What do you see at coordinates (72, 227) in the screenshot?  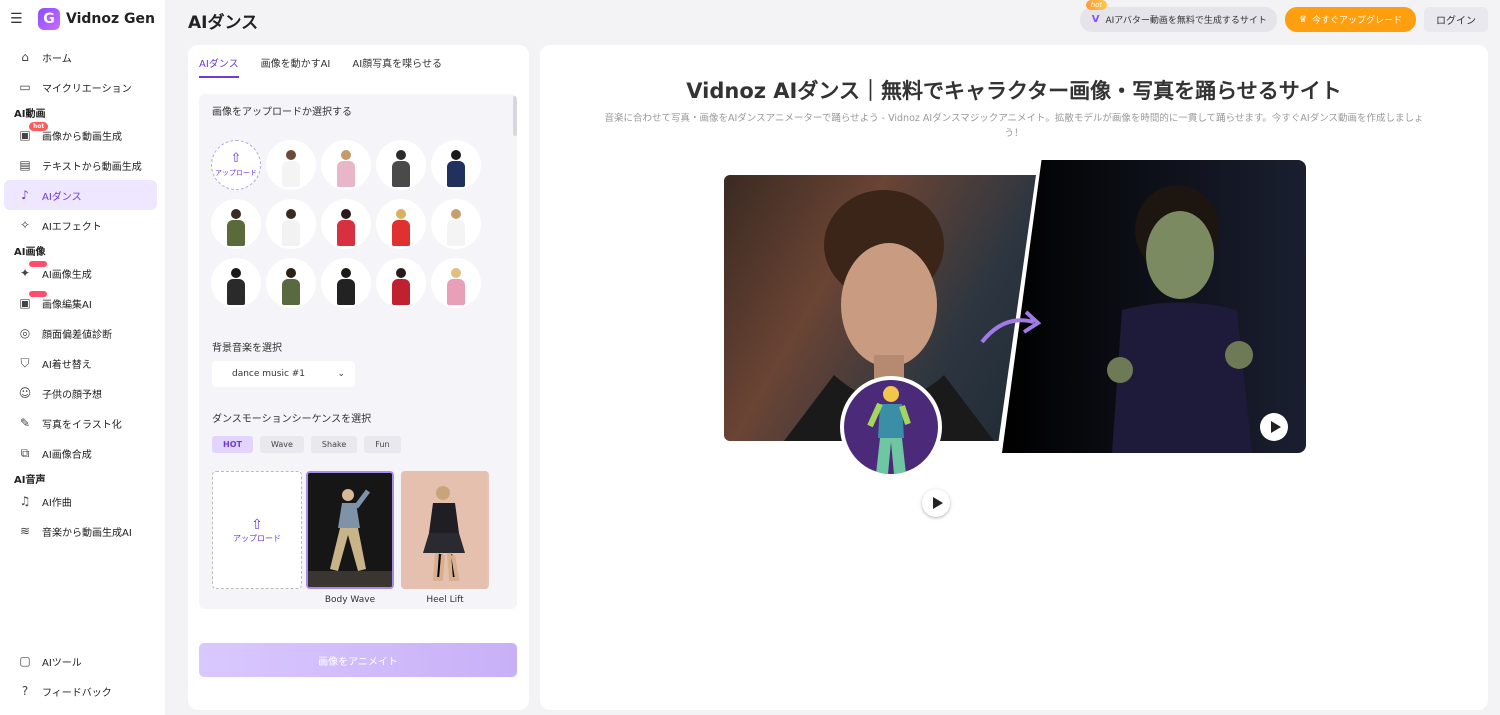 I see `sidebar-item-label: AIエフェクト` at bounding box center [72, 227].